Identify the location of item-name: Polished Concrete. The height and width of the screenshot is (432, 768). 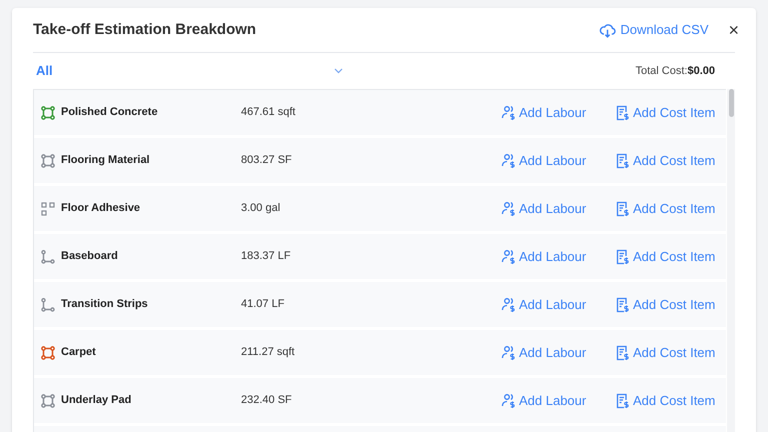
(110, 112).